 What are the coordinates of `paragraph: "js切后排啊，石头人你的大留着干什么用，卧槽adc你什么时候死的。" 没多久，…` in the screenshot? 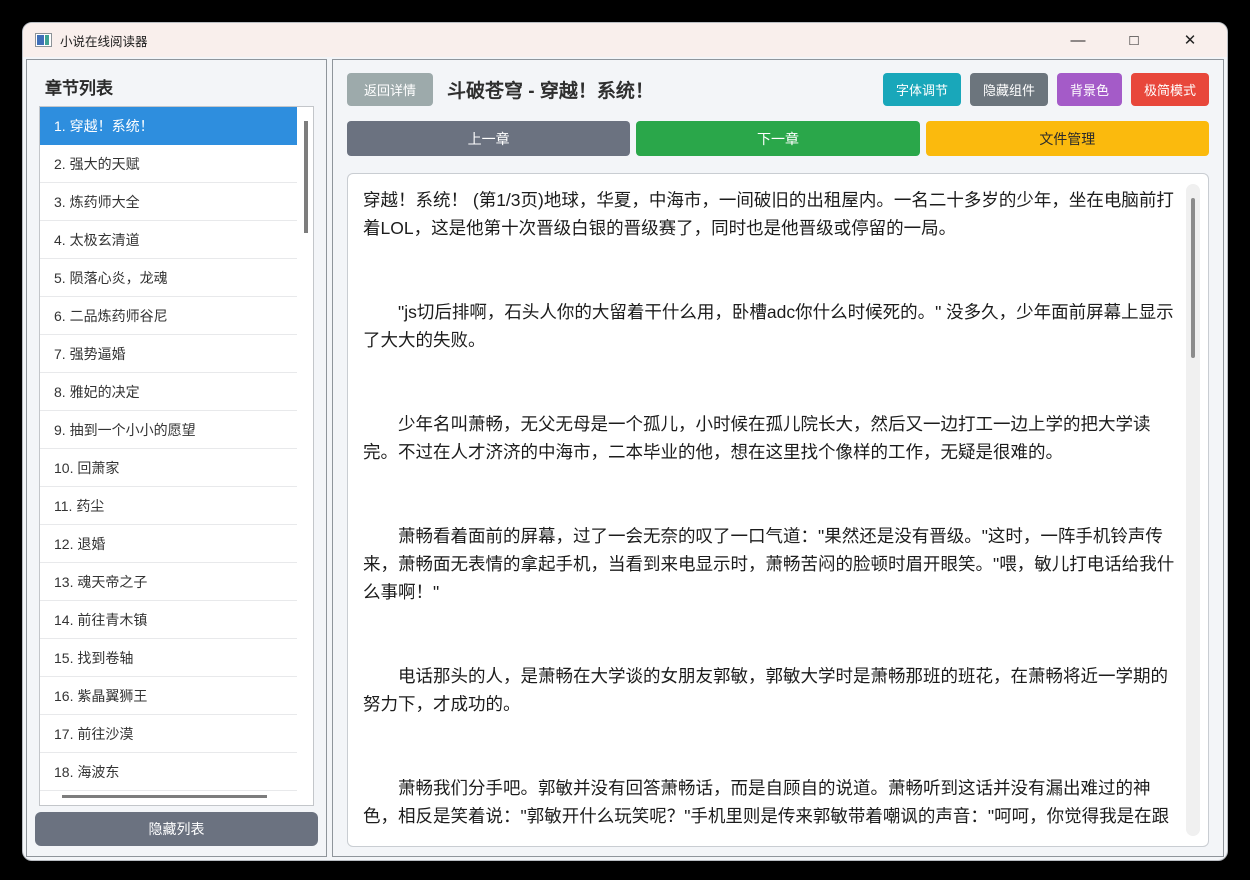 It's located at (768, 326).